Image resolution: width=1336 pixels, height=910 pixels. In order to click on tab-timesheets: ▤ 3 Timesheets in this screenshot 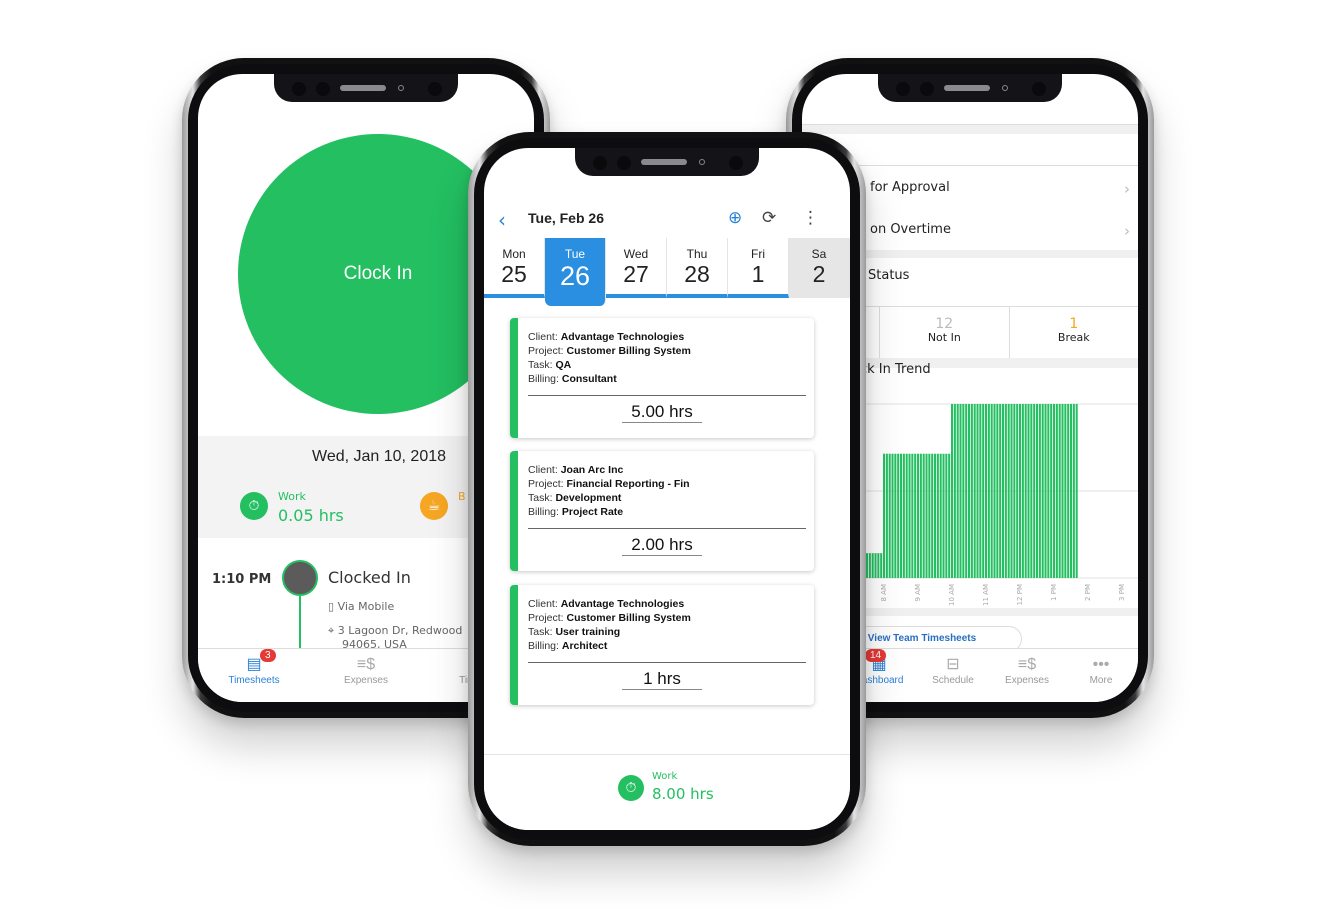, I will do `click(254, 675)`.